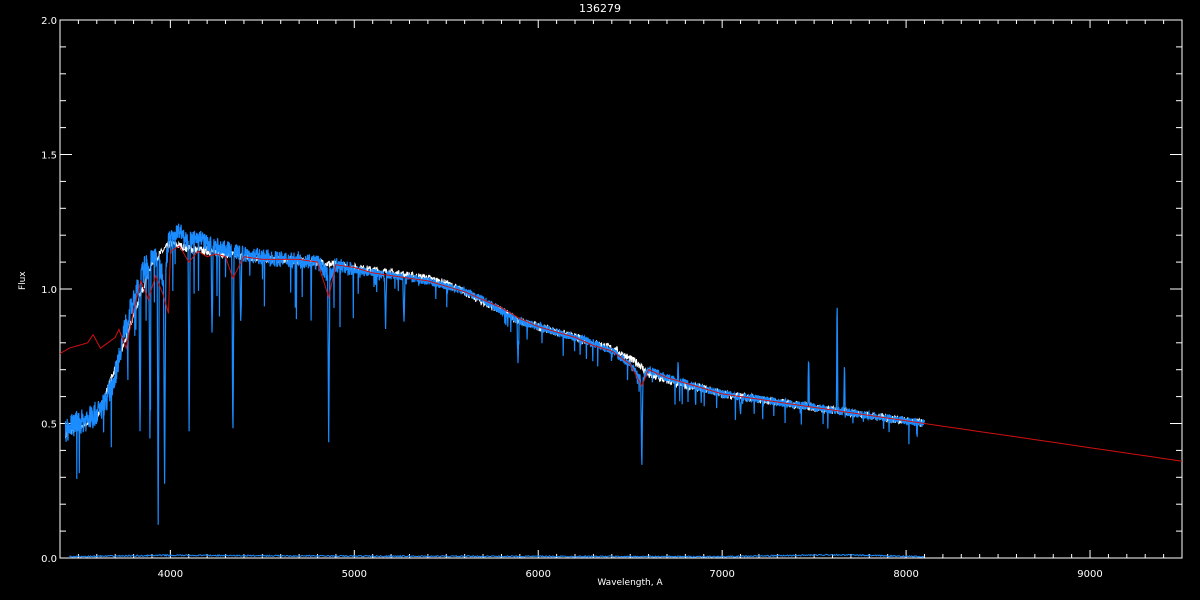 The width and height of the screenshot is (1200, 600). What do you see at coordinates (630, 583) in the screenshot?
I see `x-axis-label: Wavelength, A` at bounding box center [630, 583].